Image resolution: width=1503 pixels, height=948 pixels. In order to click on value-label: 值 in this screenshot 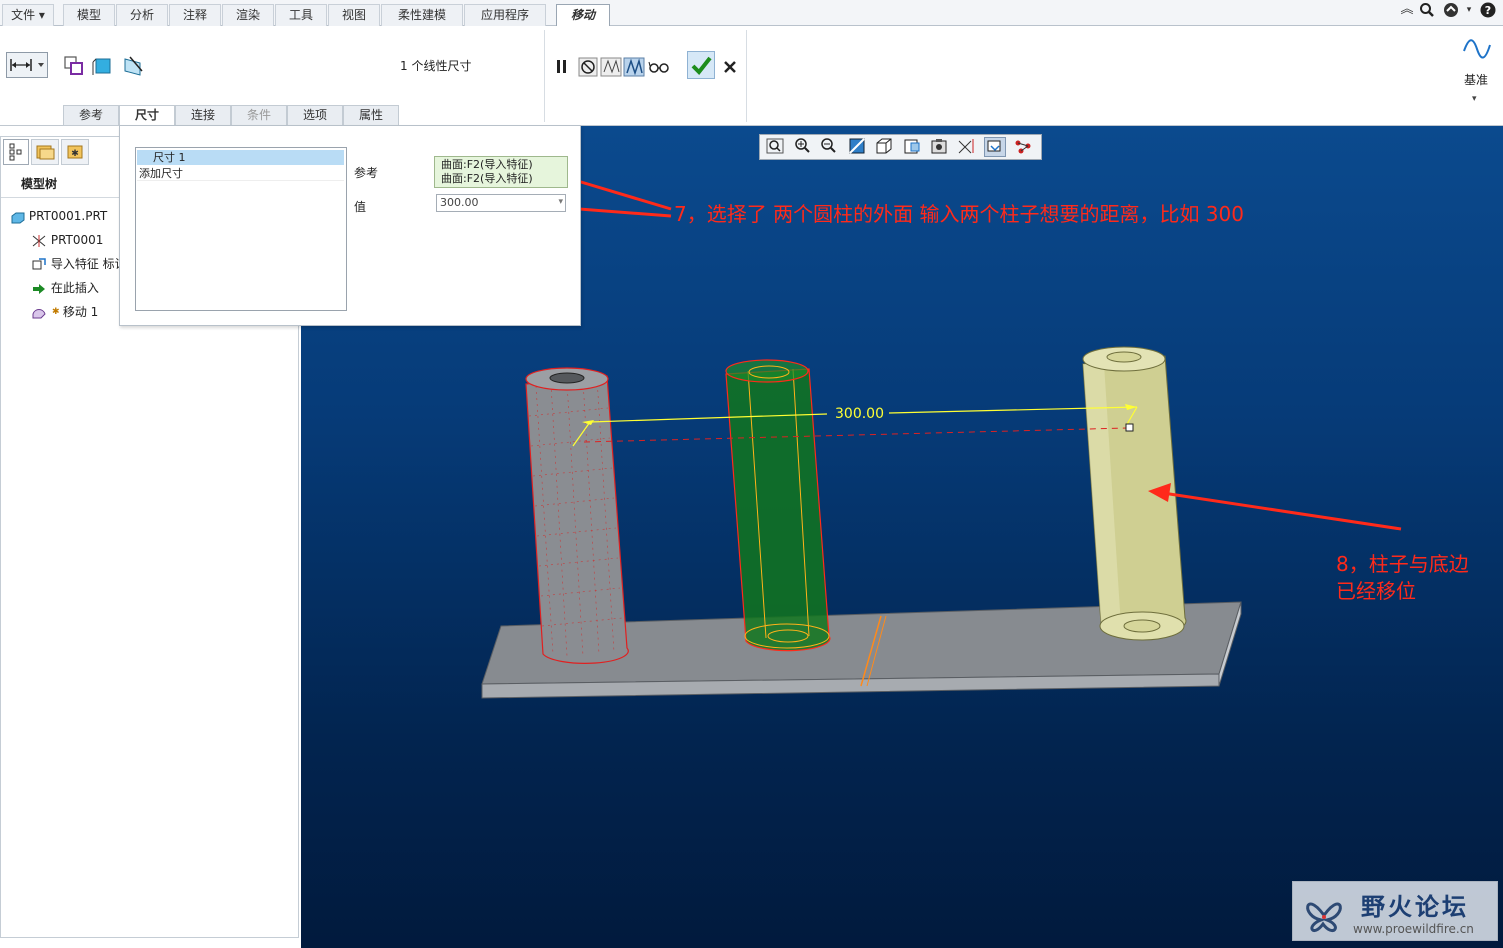, I will do `click(360, 207)`.